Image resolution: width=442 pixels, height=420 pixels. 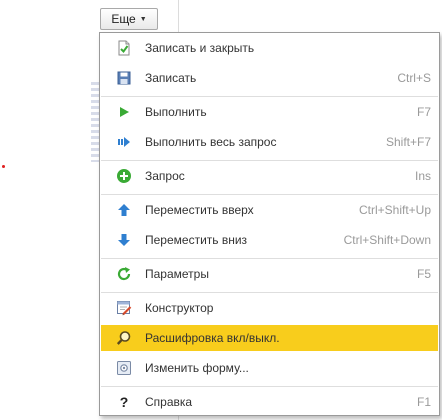 What do you see at coordinates (3, 166) in the screenshot?
I see `red-marker` at bounding box center [3, 166].